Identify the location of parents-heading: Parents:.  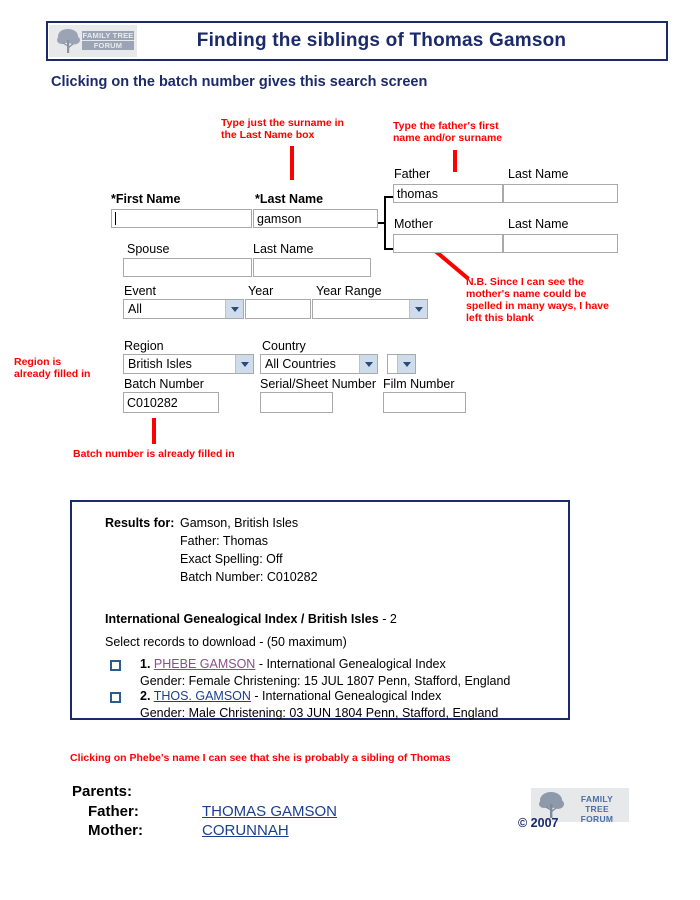
(102, 791).